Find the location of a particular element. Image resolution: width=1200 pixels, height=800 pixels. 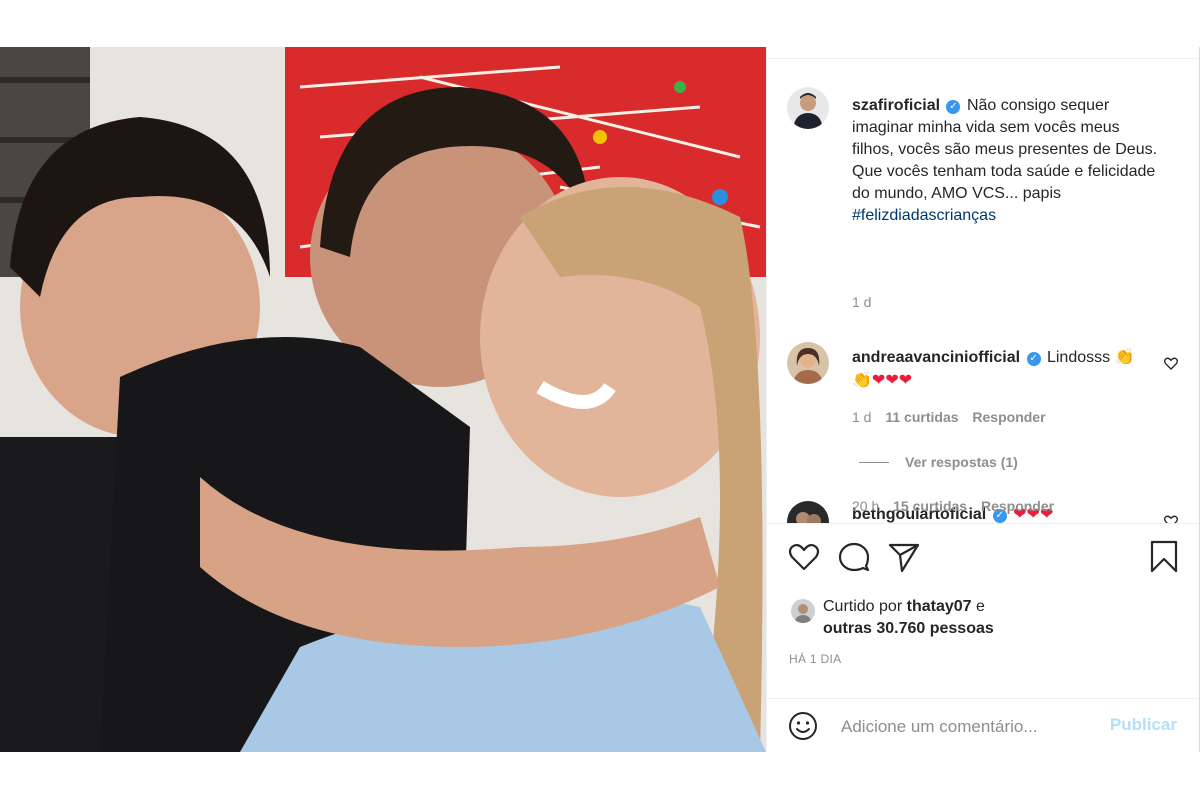

publish-button: Publicar is located at coordinates (1143, 725).